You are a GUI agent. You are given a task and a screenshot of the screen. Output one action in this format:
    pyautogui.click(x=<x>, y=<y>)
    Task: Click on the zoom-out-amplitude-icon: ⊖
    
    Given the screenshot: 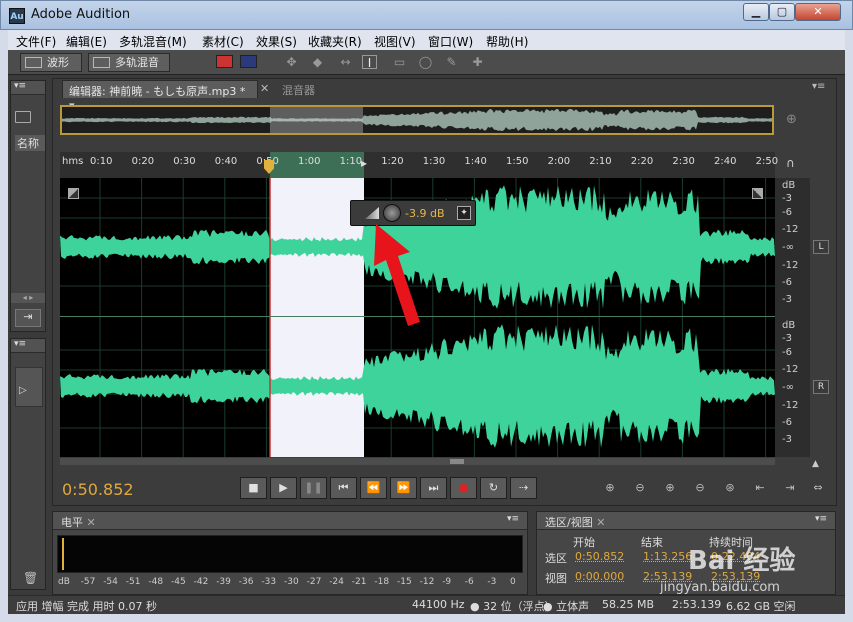 What is the action you would take?
    pyautogui.click(x=640, y=489)
    